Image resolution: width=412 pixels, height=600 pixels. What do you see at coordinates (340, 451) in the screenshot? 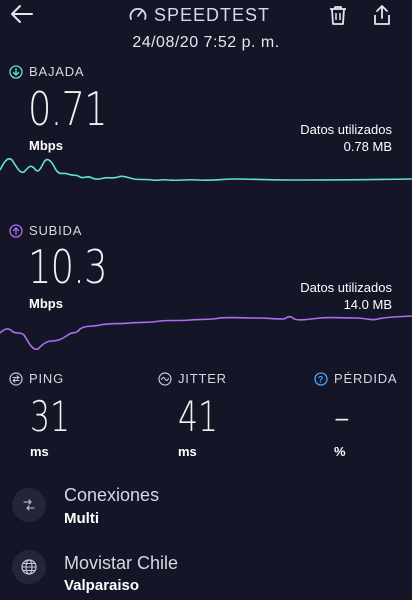
I see `loss-unit: %` at bounding box center [340, 451].